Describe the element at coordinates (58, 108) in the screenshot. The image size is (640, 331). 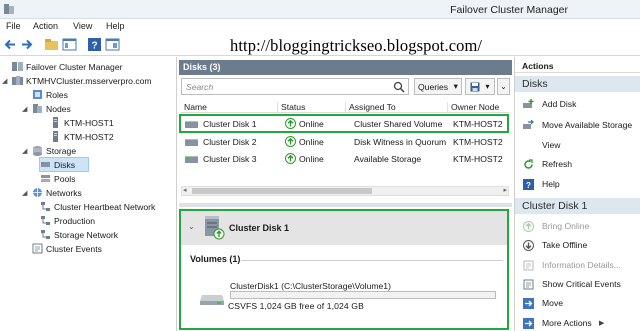
I see `tree-label: Nodes` at that location.